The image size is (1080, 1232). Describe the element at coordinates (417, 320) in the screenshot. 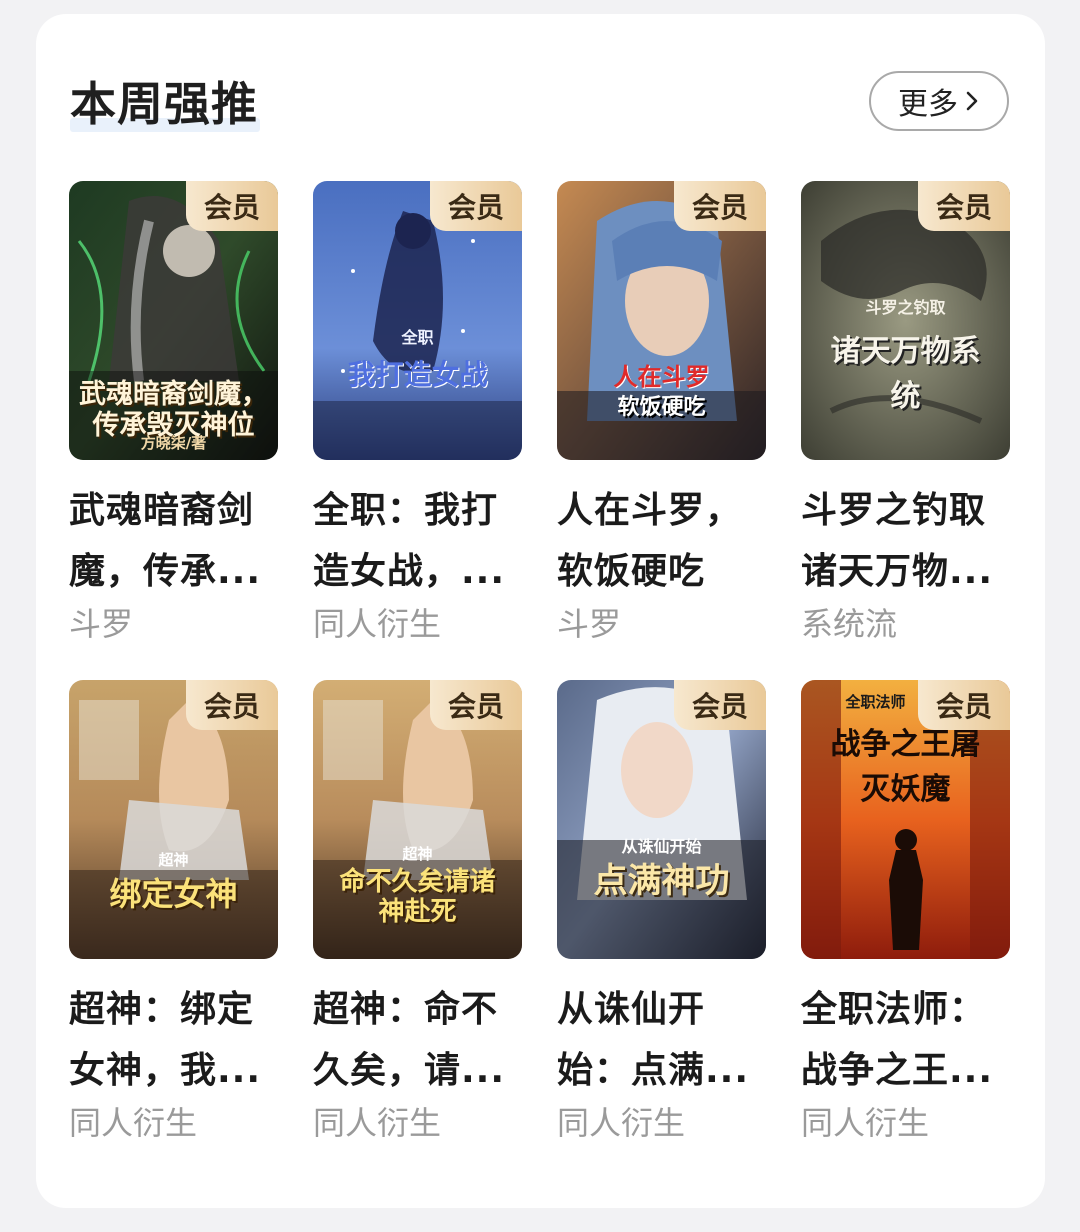

I see `book-cover: 全职 我打造女战 会员` at that location.